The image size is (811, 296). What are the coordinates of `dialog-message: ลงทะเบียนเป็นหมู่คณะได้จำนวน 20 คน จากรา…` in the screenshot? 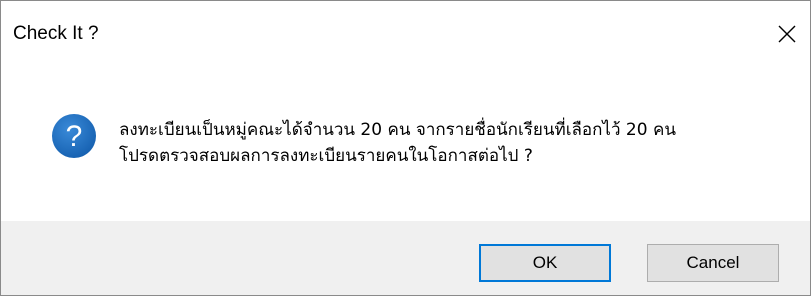 It's located at (459, 143).